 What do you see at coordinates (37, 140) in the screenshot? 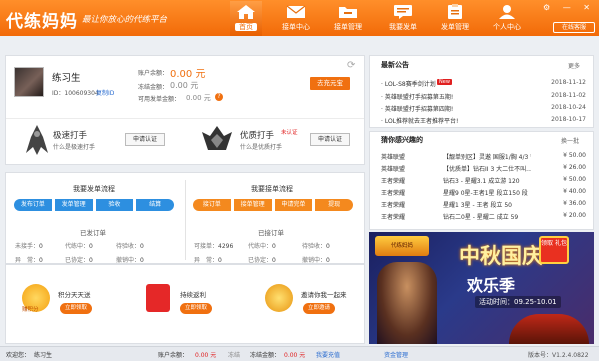
I see `speed-player-icon` at bounding box center [37, 140].